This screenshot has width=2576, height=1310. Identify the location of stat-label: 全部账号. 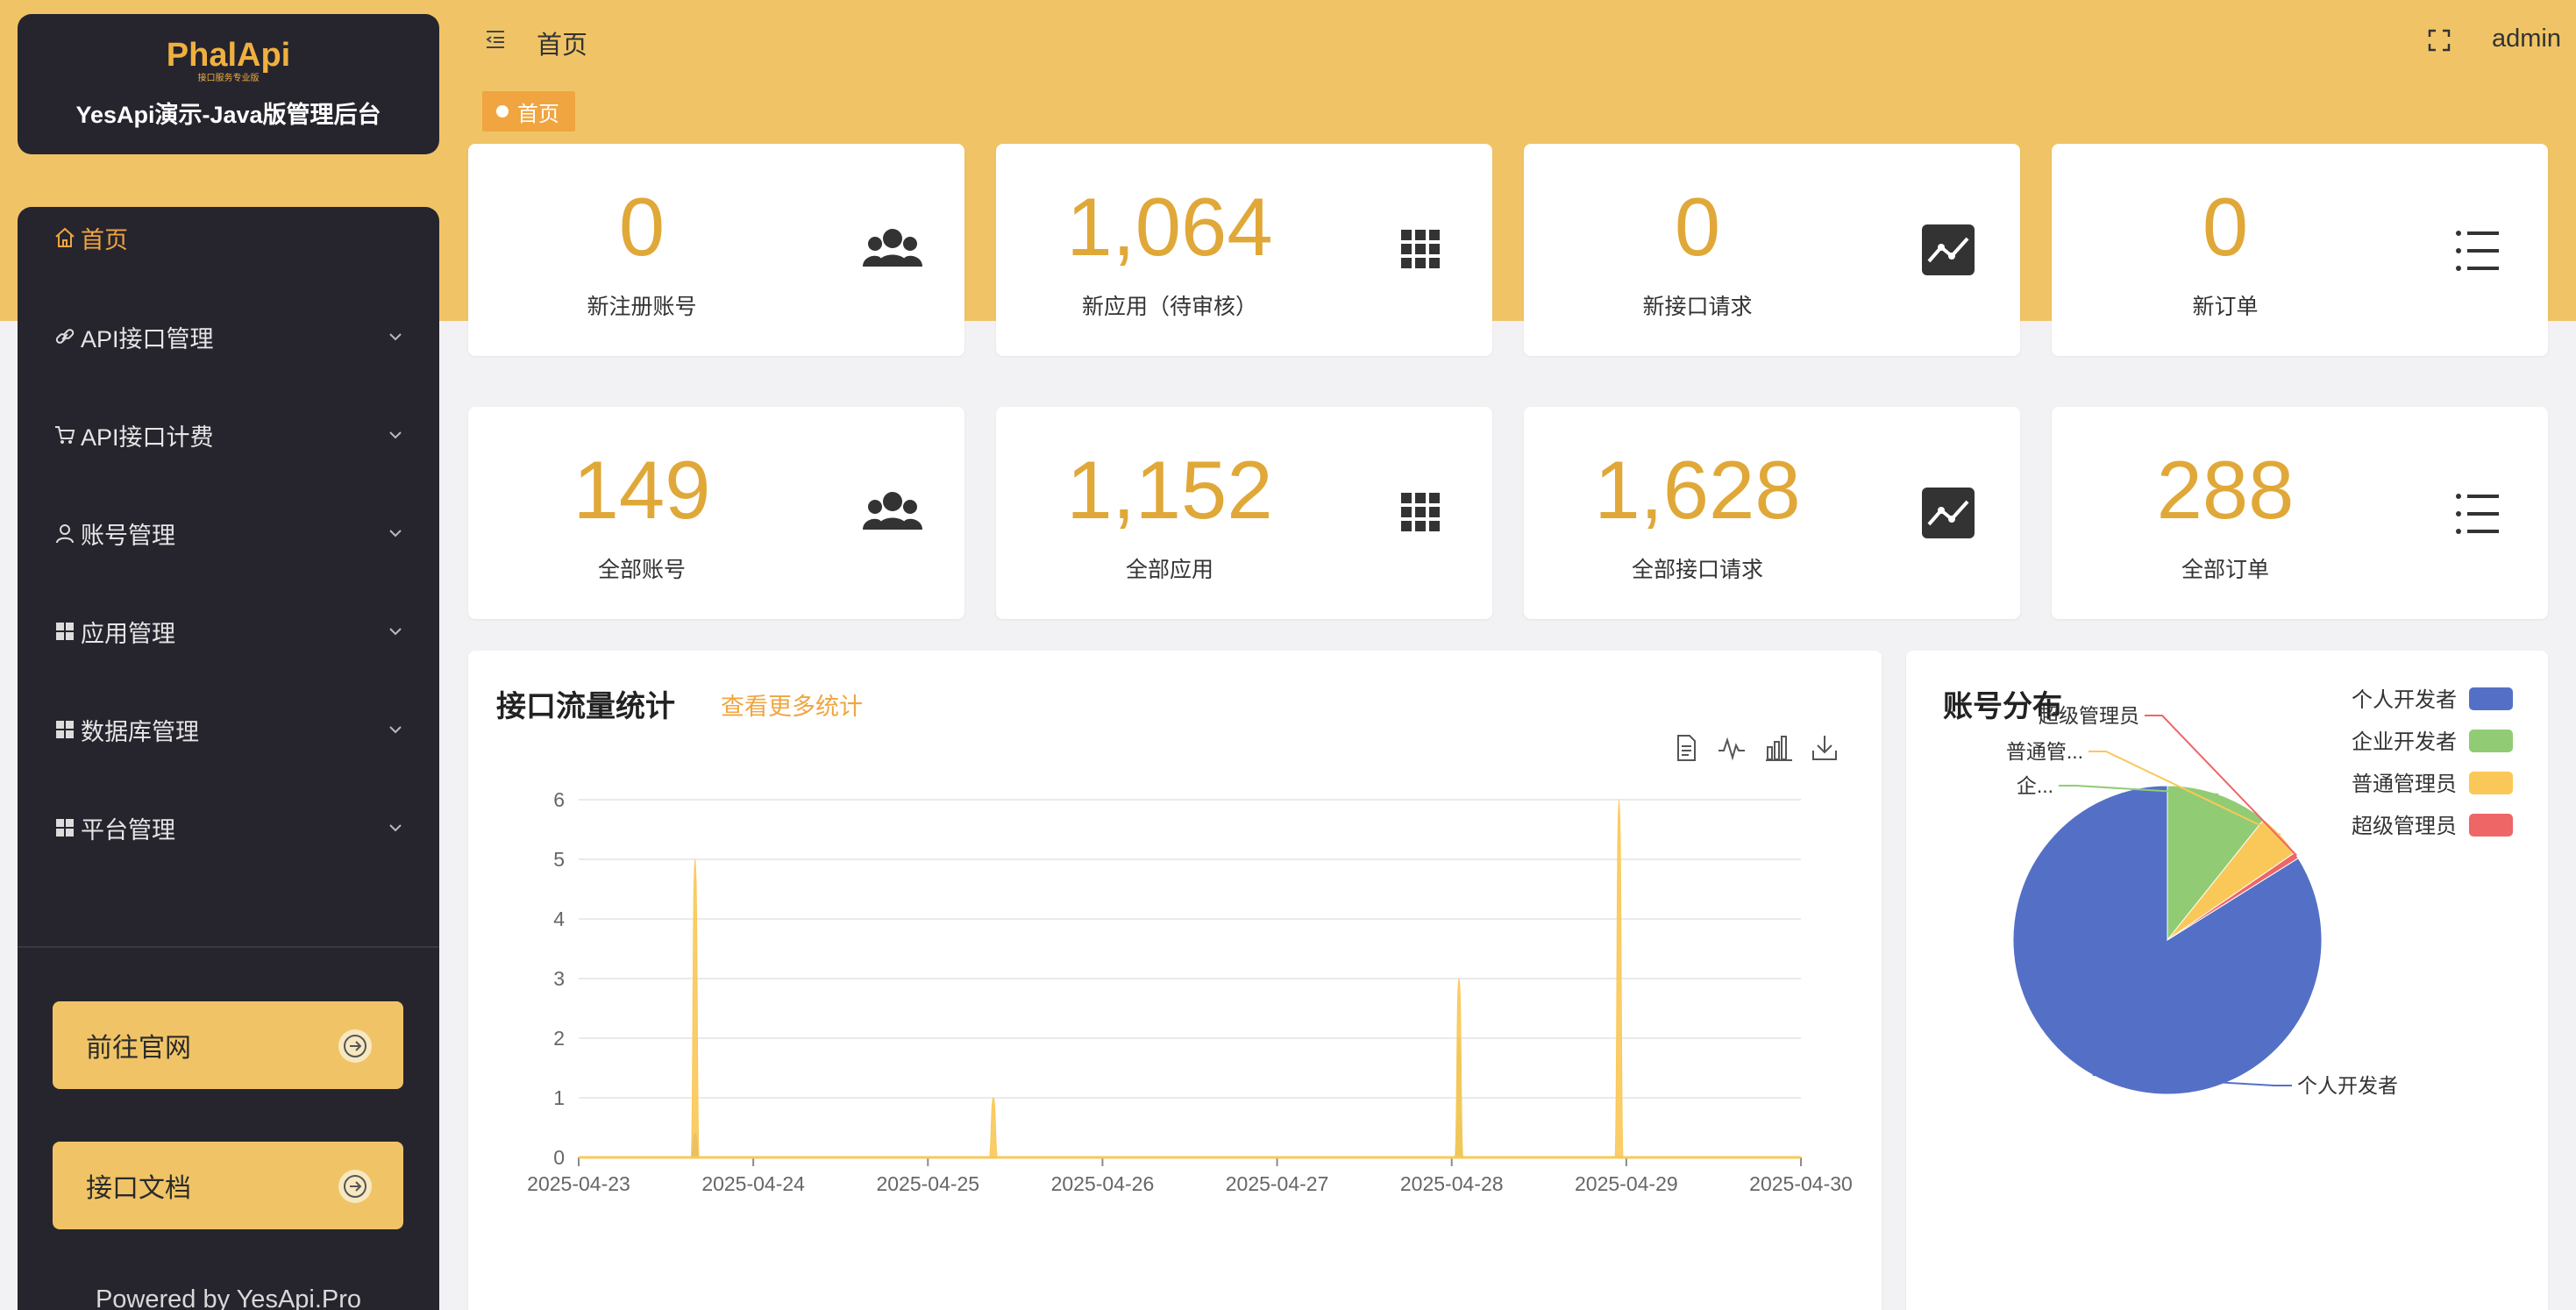
(641, 570).